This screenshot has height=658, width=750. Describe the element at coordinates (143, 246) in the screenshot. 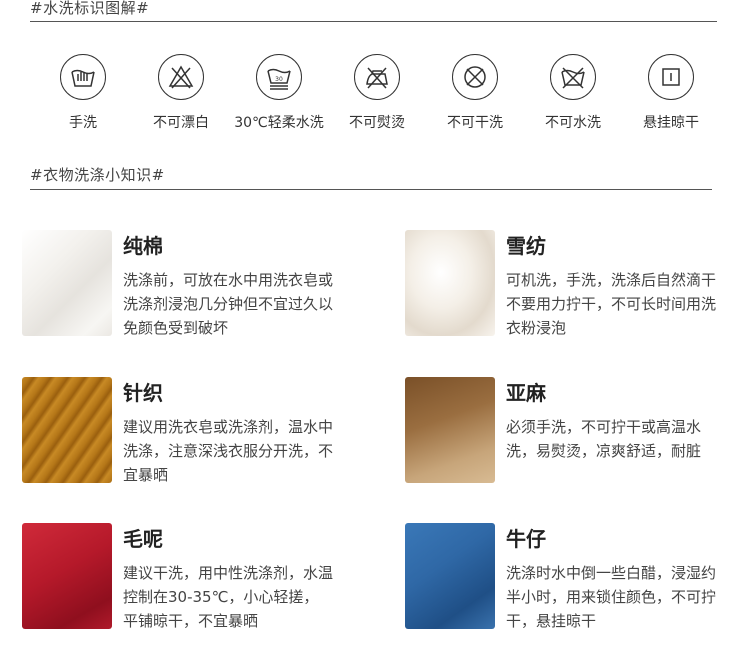

I see `fabric-name: 纯棉` at that location.